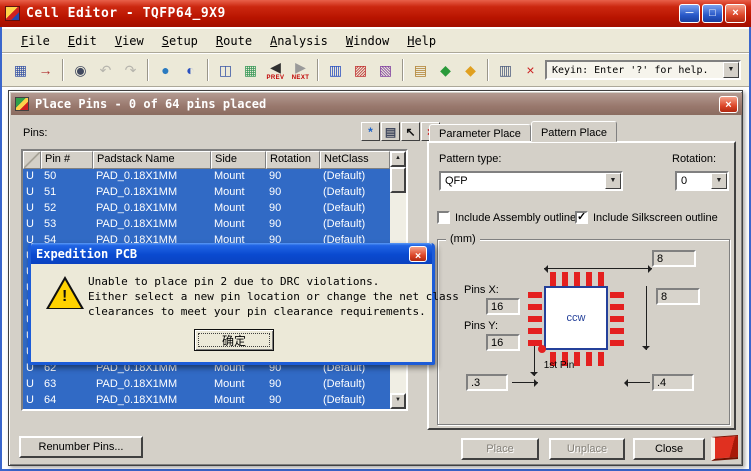  Describe the element at coordinates (503, 306) in the screenshot. I see `pins-x-field: 16` at that location.